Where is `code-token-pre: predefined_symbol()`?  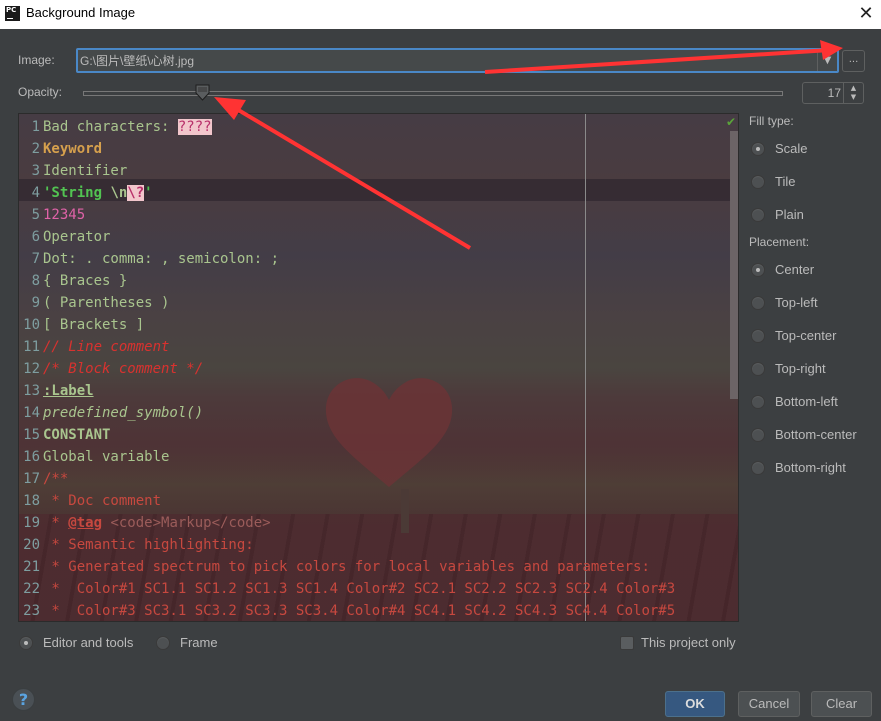
code-token-pre: predefined_symbol() is located at coordinates (123, 413).